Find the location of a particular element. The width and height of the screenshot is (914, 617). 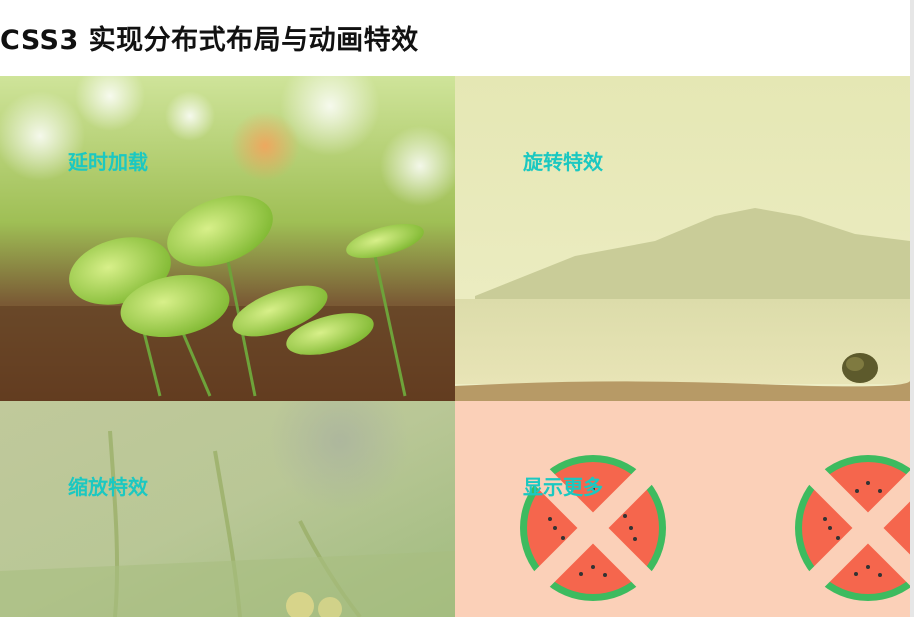

tile-label-show-more: 显示更多 is located at coordinates (563, 487).